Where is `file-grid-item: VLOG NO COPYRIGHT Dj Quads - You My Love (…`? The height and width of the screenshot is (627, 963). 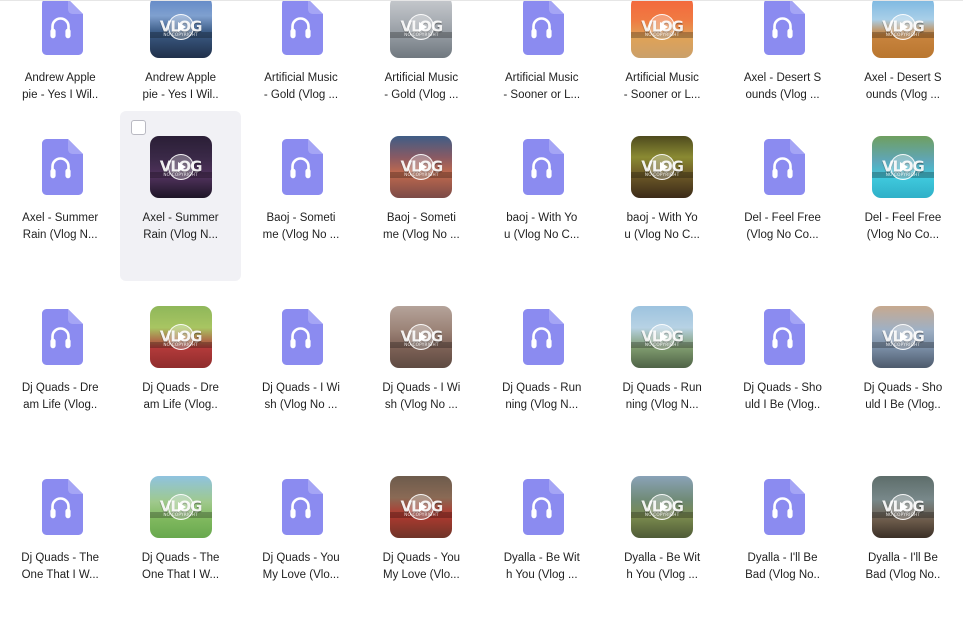 file-grid-item: VLOG NO COPYRIGHT Dj Quads - You My Love (… is located at coordinates (421, 536).